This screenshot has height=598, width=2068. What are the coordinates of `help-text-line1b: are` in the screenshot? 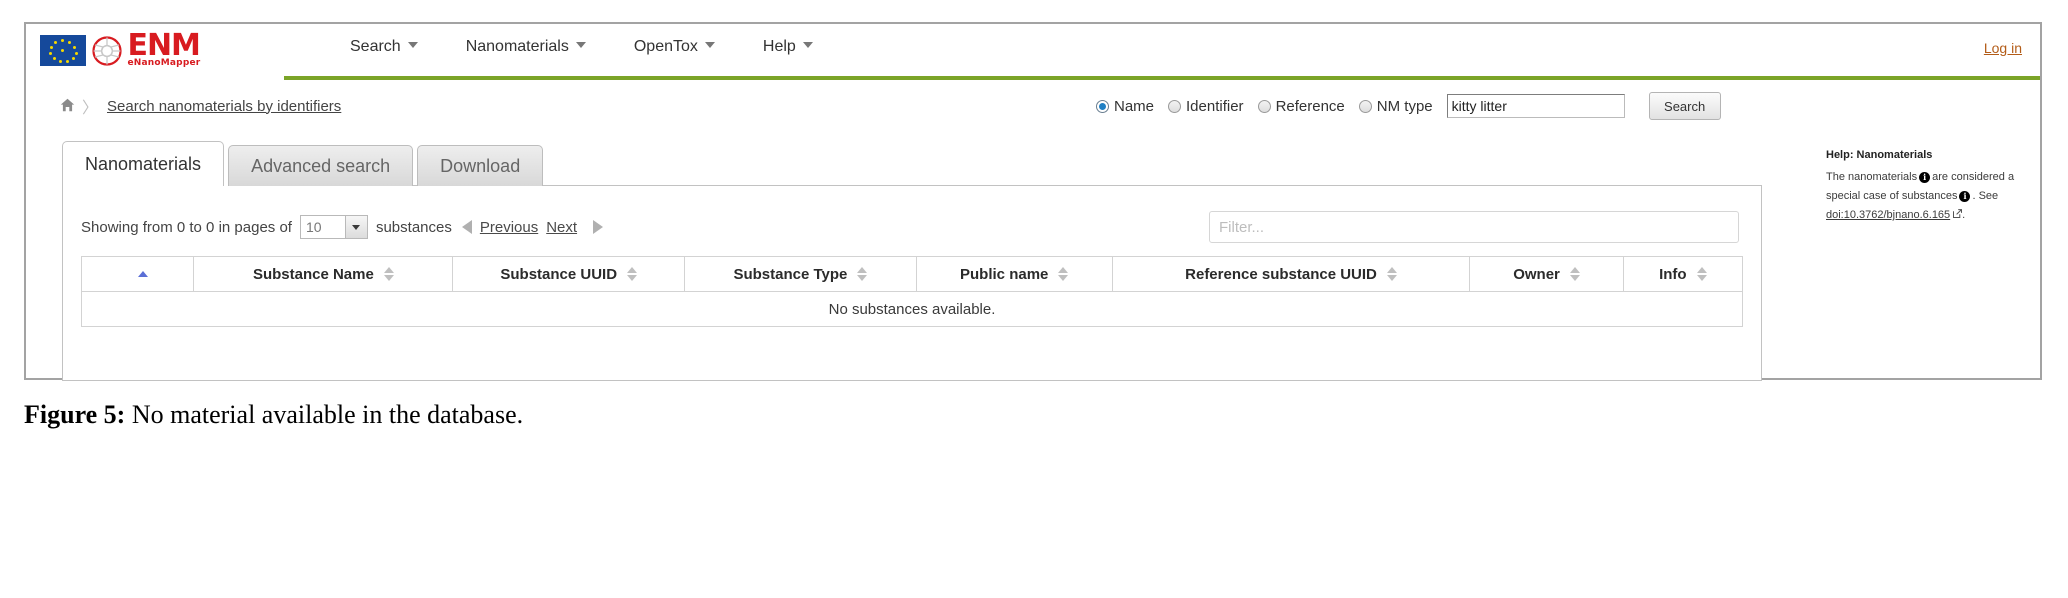 It's located at (1940, 177).